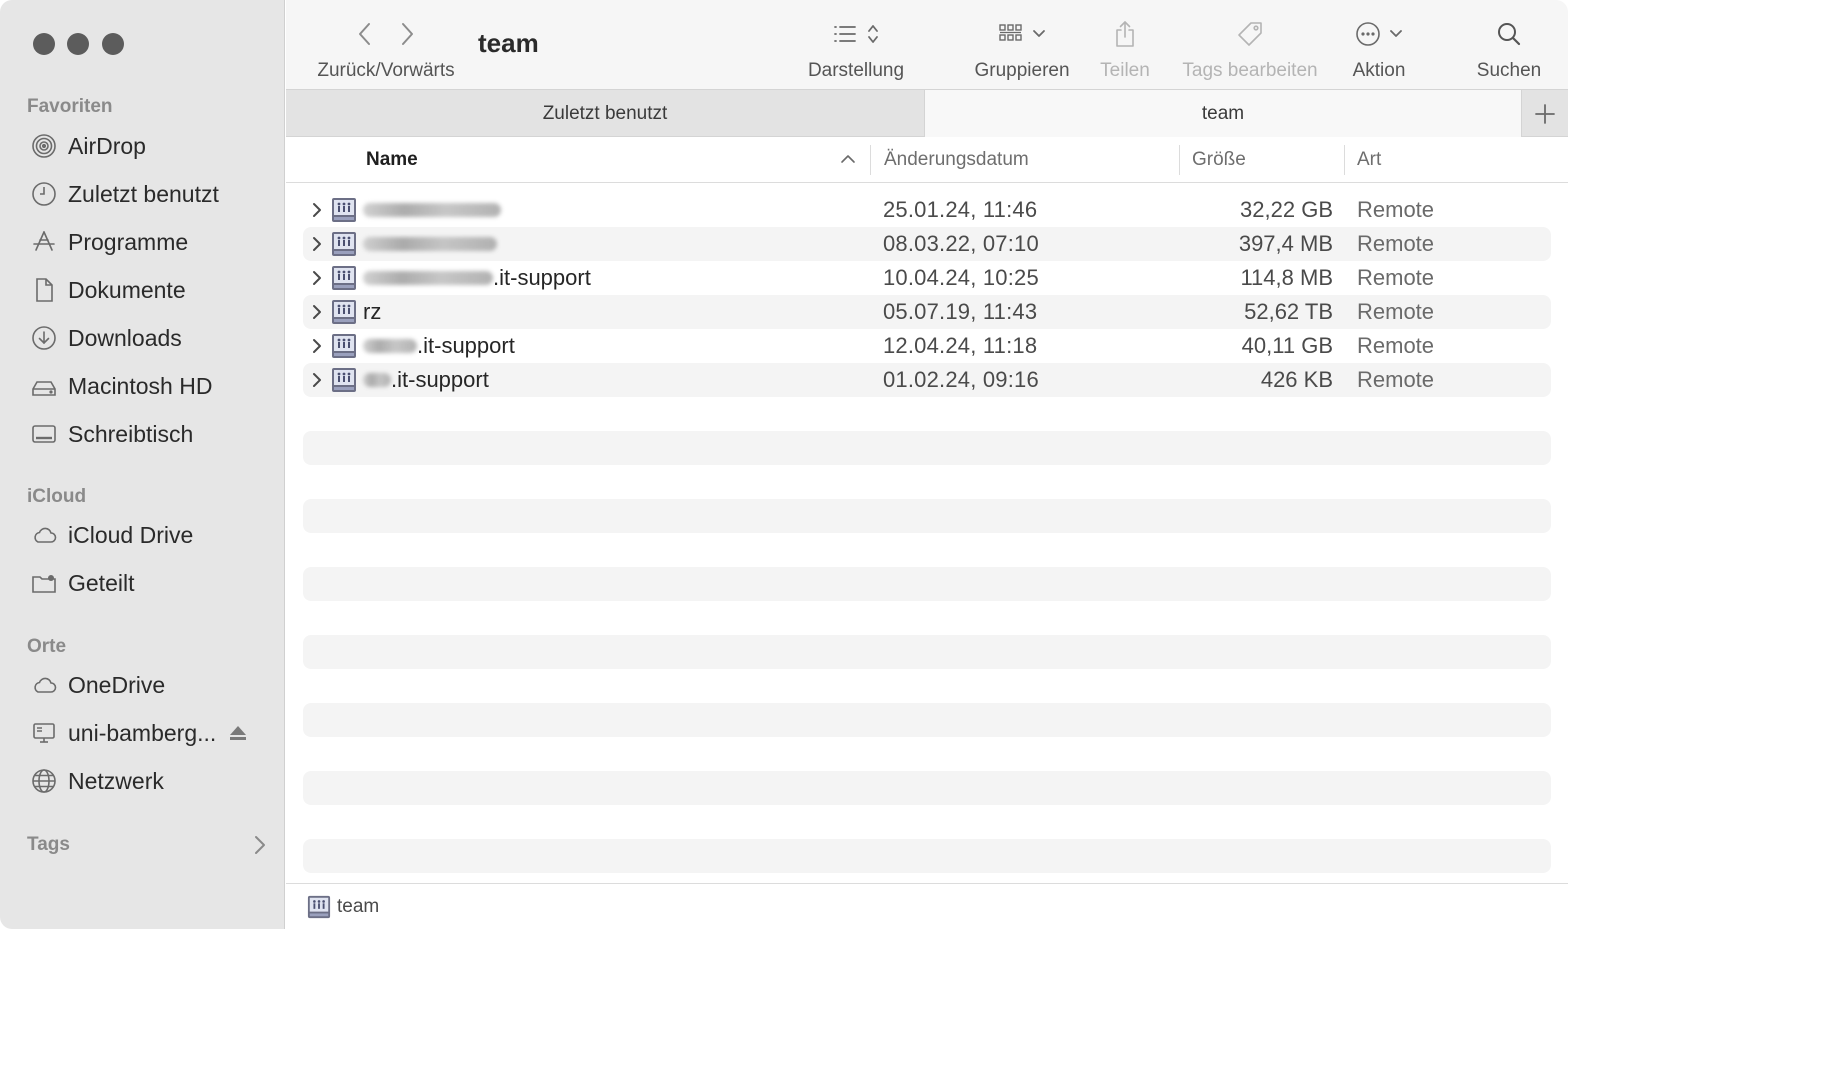 The width and height of the screenshot is (1839, 1089). What do you see at coordinates (1125, 48) in the screenshot?
I see `share-button: Teilen` at bounding box center [1125, 48].